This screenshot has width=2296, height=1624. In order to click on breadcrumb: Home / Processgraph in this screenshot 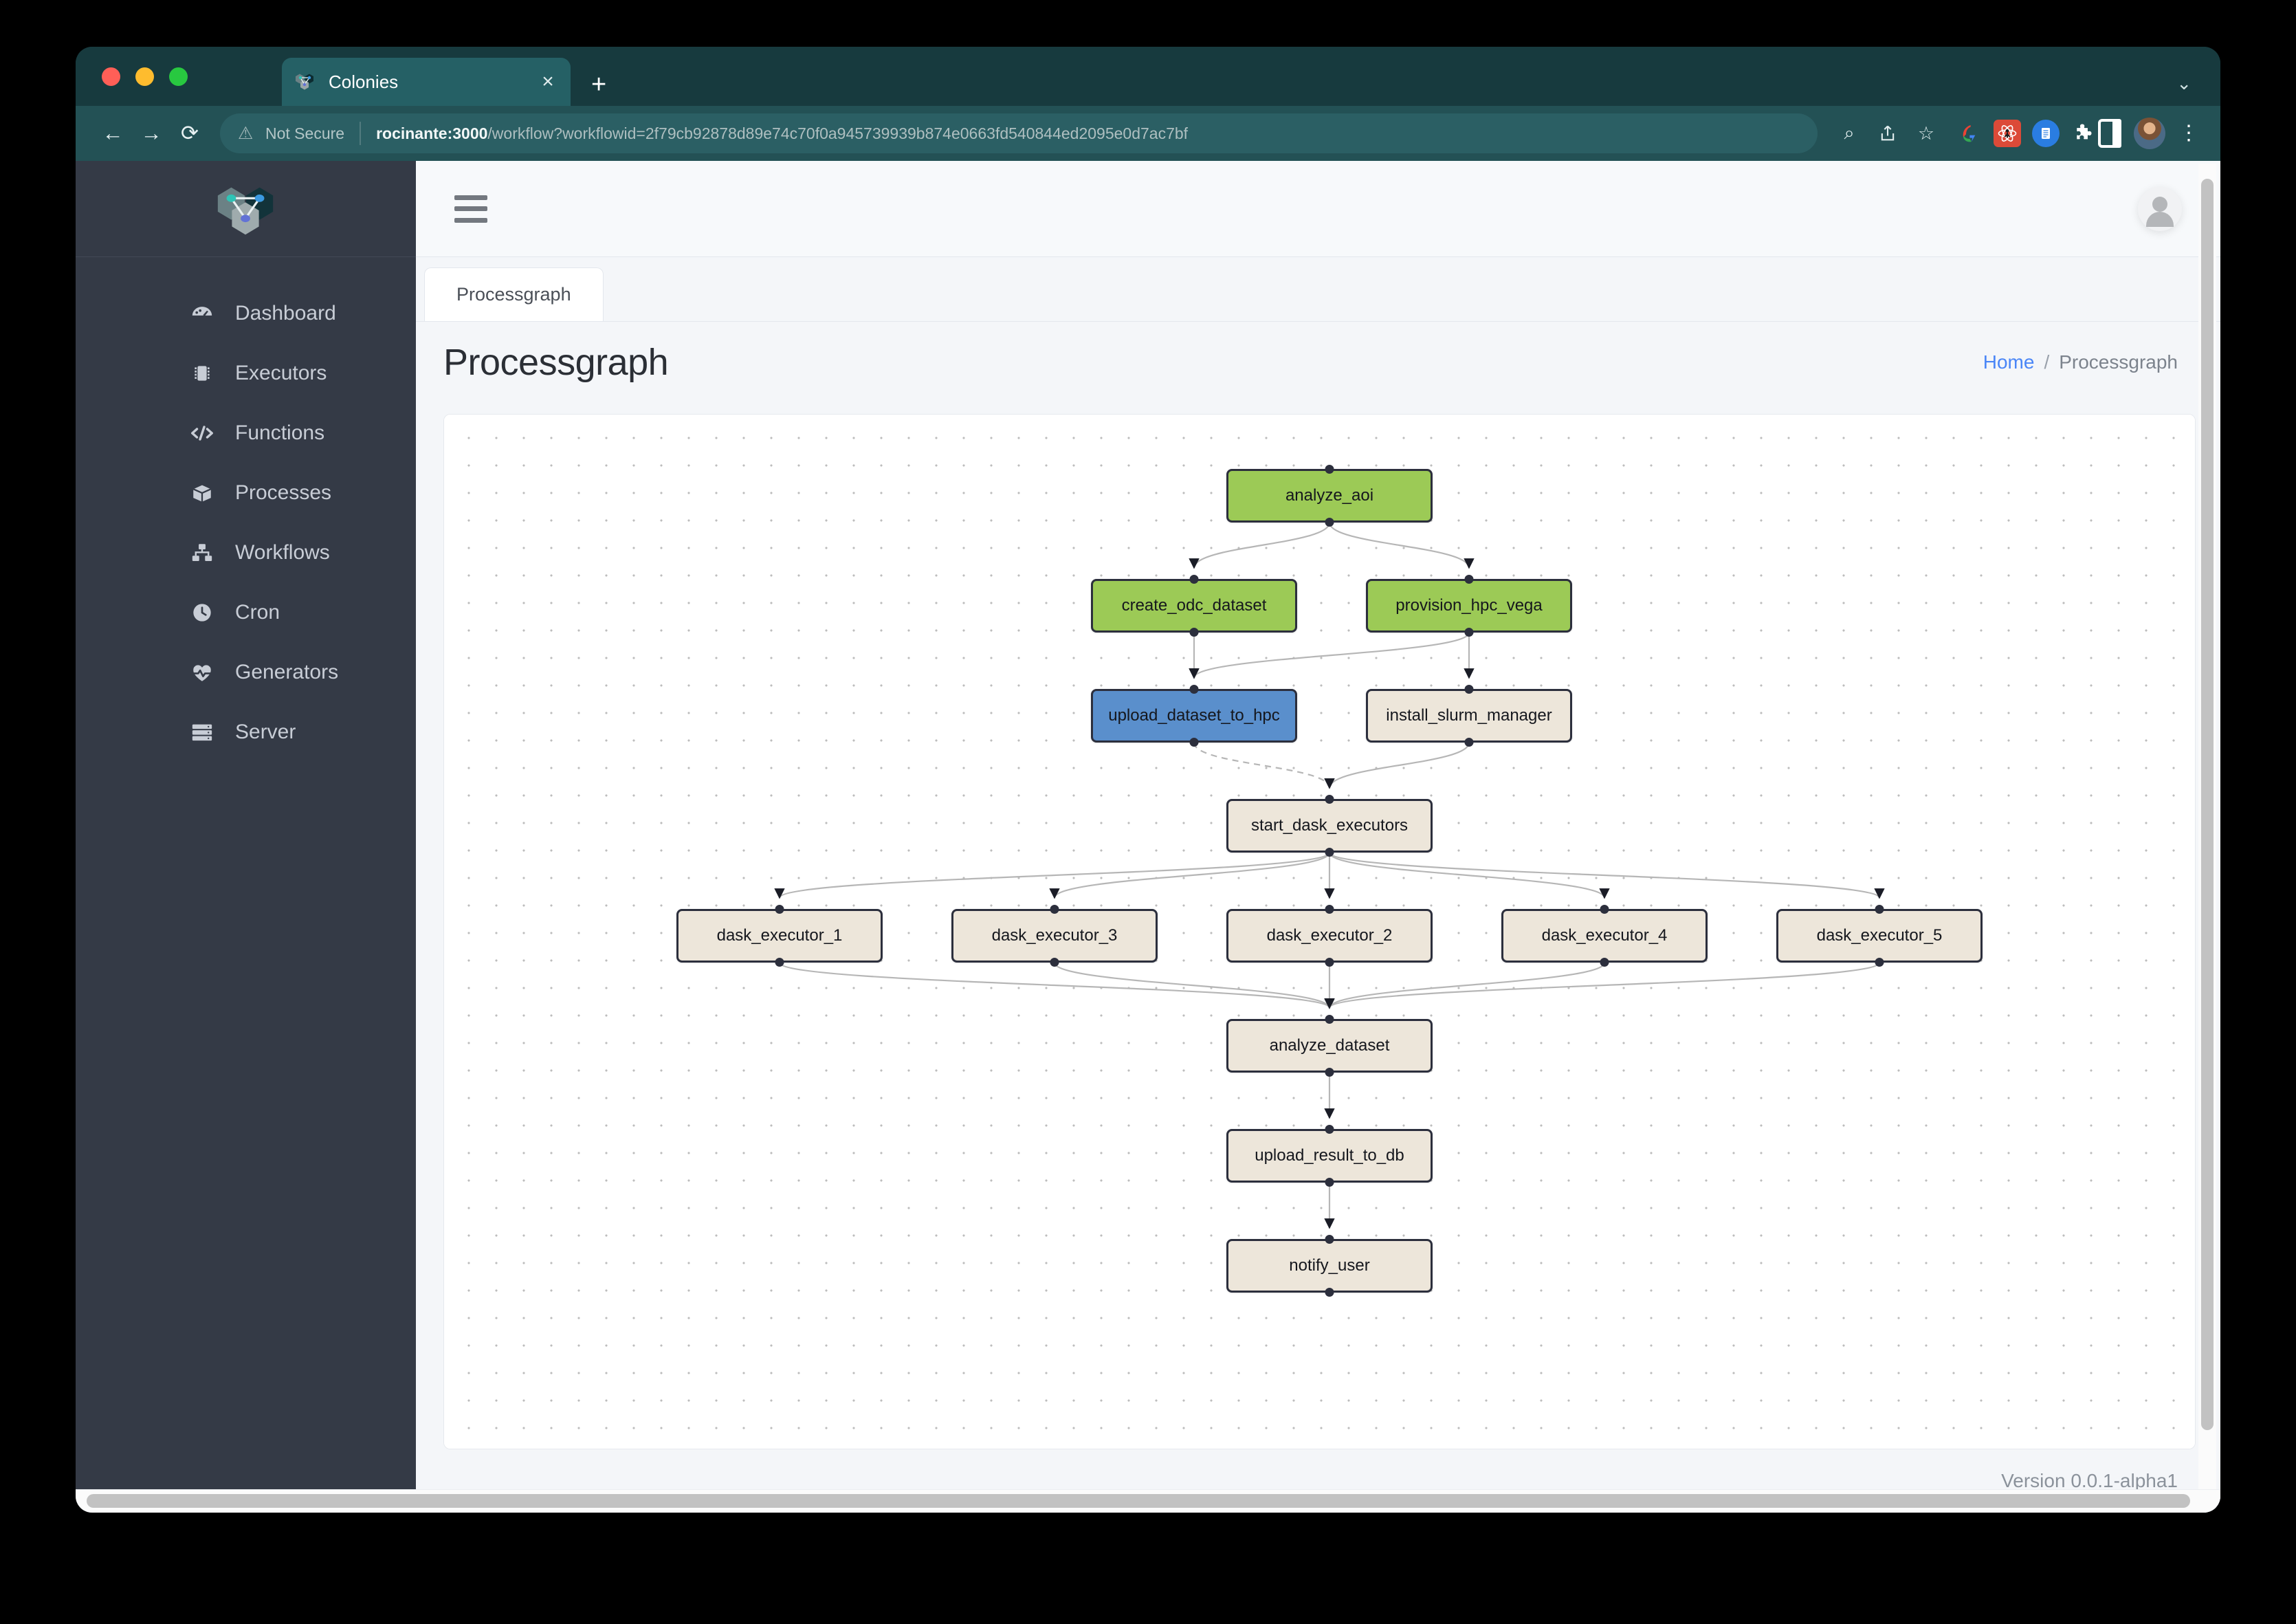, I will do `click(2080, 362)`.